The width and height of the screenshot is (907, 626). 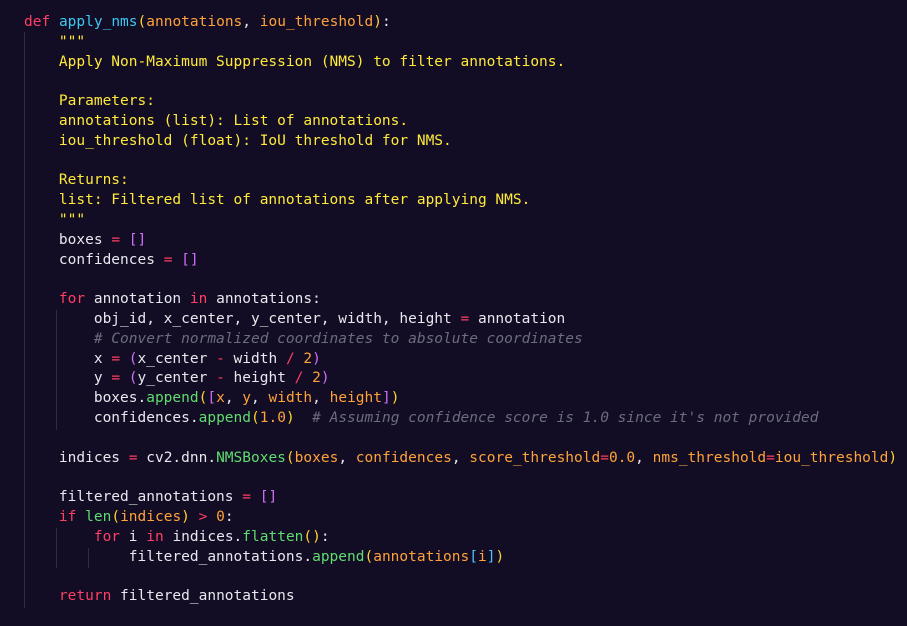 I want to click on code-token: height, so click(x=355, y=398).